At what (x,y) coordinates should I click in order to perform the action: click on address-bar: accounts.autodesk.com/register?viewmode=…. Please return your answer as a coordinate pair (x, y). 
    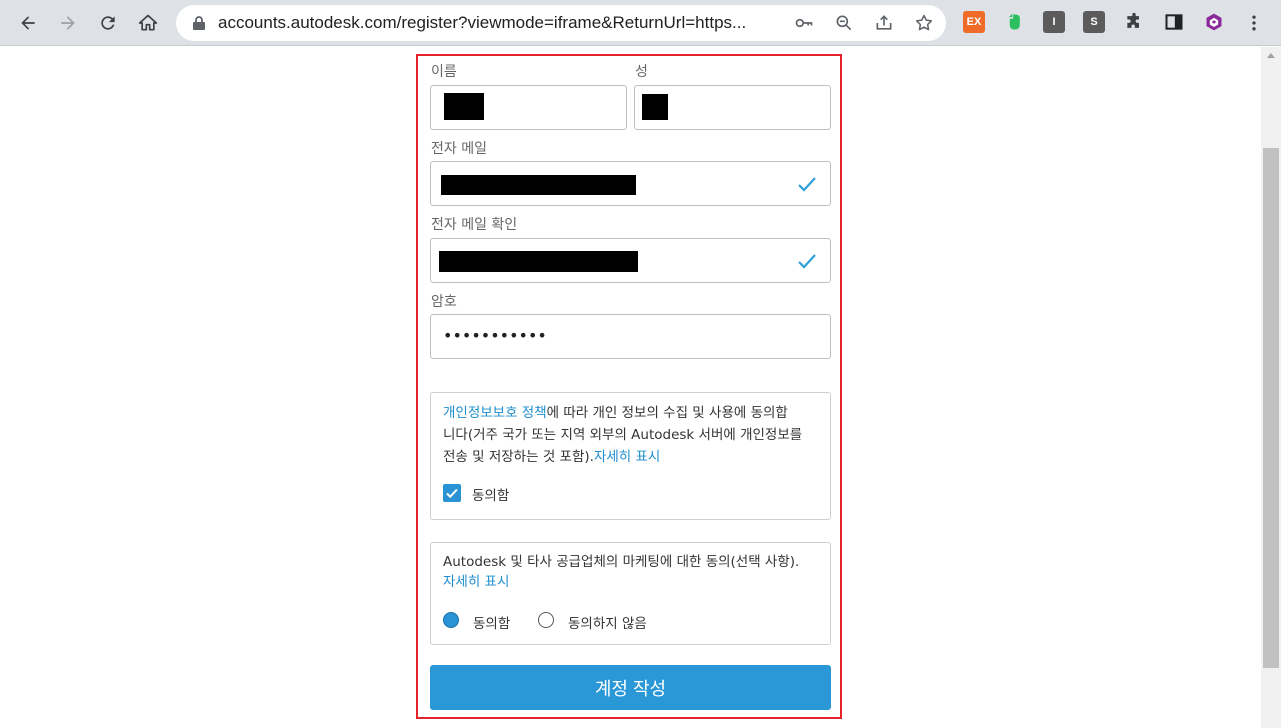
    Looking at the image, I should click on (561, 23).